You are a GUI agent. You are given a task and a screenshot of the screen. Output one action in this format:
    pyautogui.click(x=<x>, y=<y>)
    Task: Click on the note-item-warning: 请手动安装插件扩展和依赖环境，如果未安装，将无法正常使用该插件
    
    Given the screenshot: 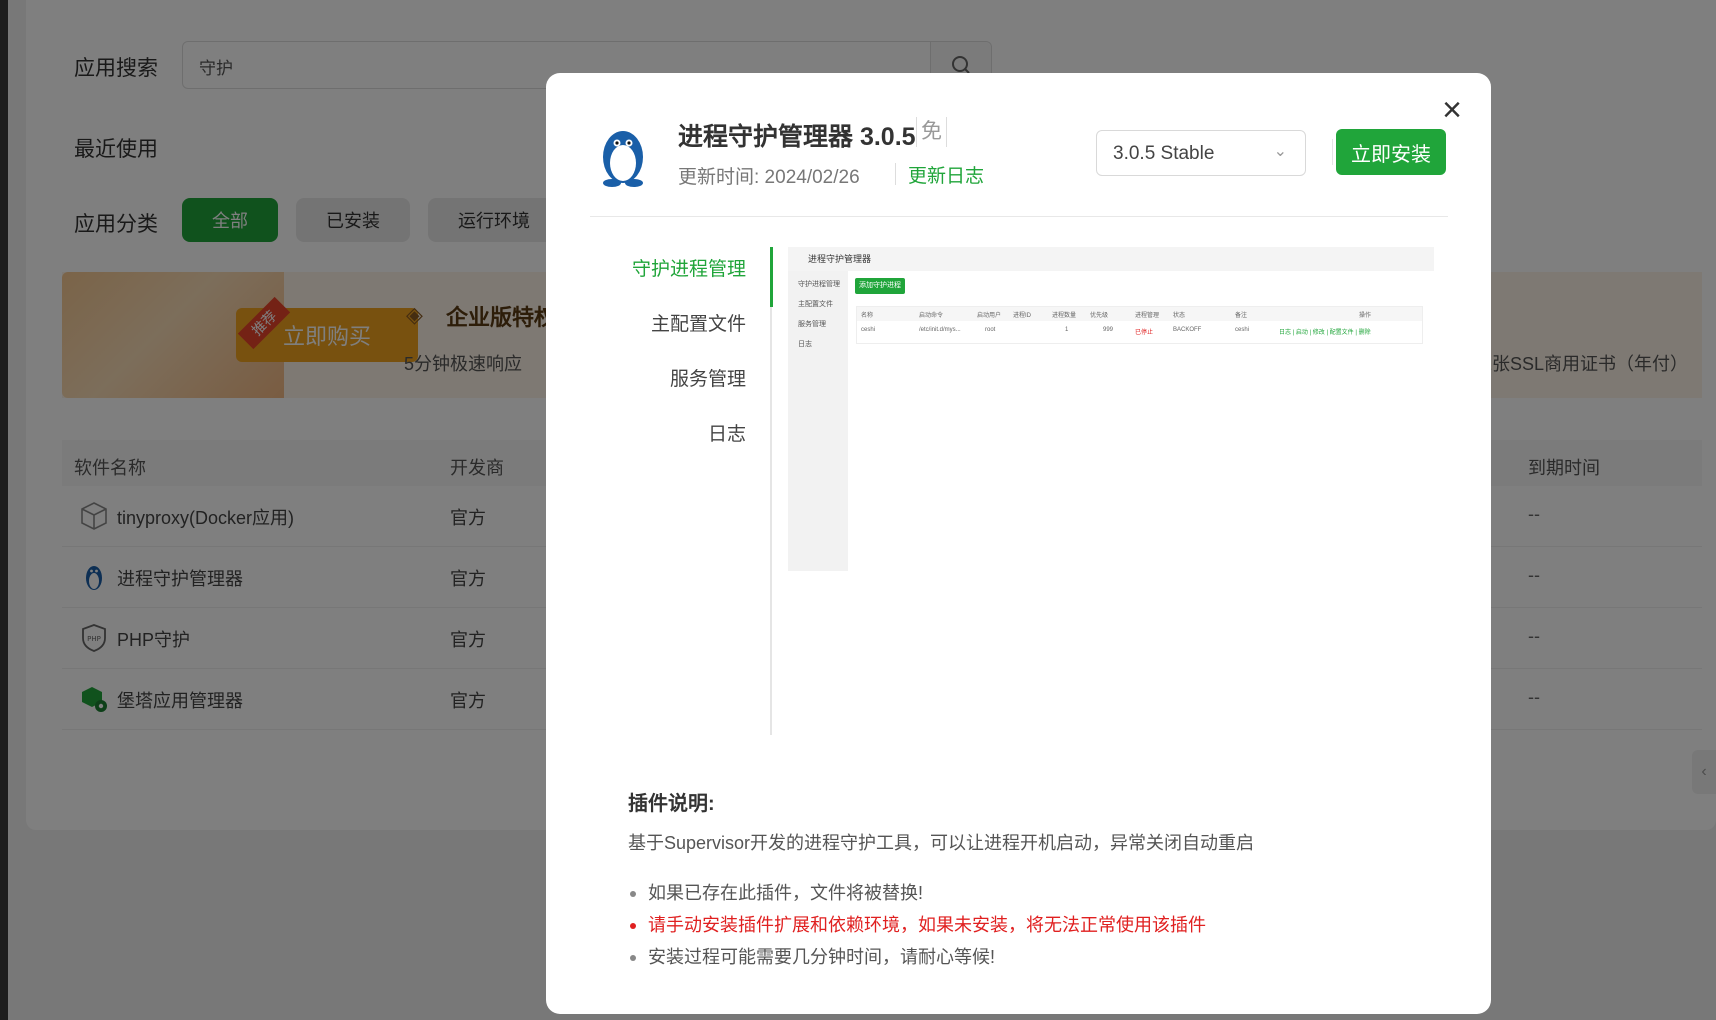 What is the action you would take?
    pyautogui.click(x=917, y=925)
    